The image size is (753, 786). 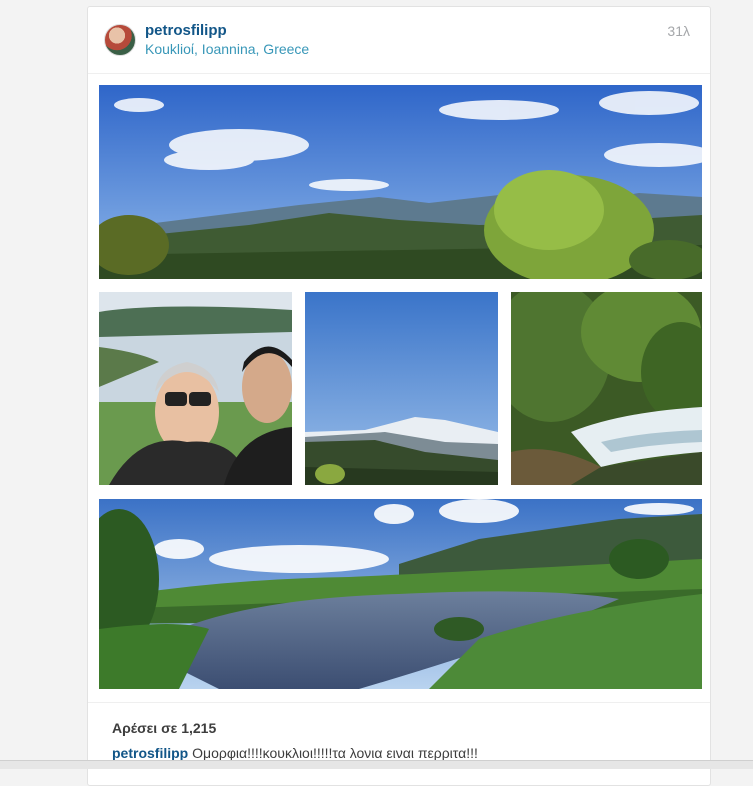 I want to click on location-link: Koukliοί, Ioannina, Greece, so click(x=227, y=49).